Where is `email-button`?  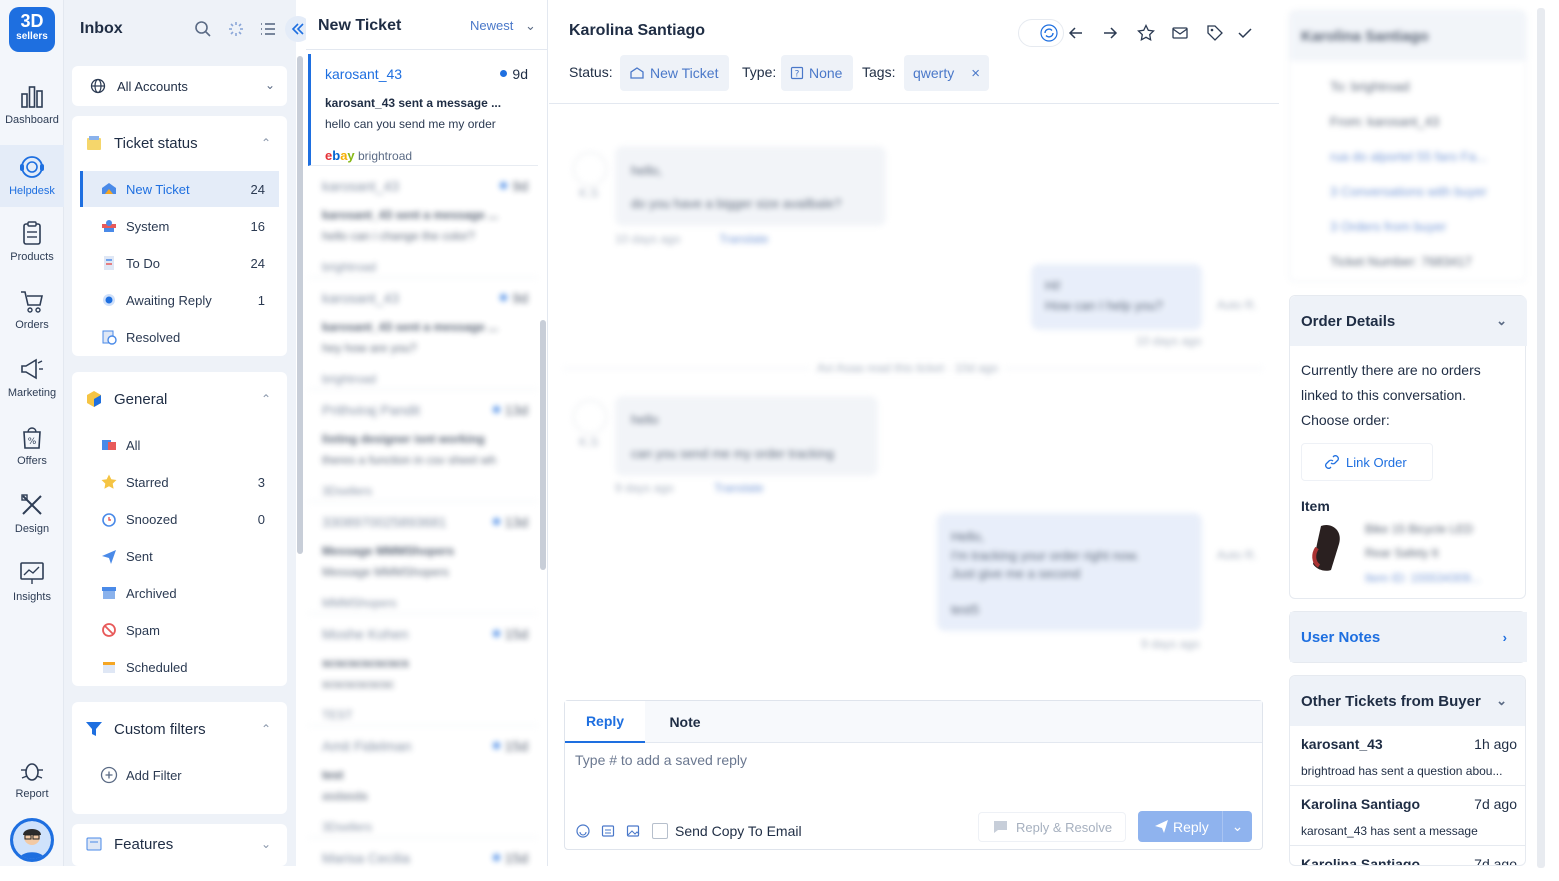 email-button is located at coordinates (1180, 33).